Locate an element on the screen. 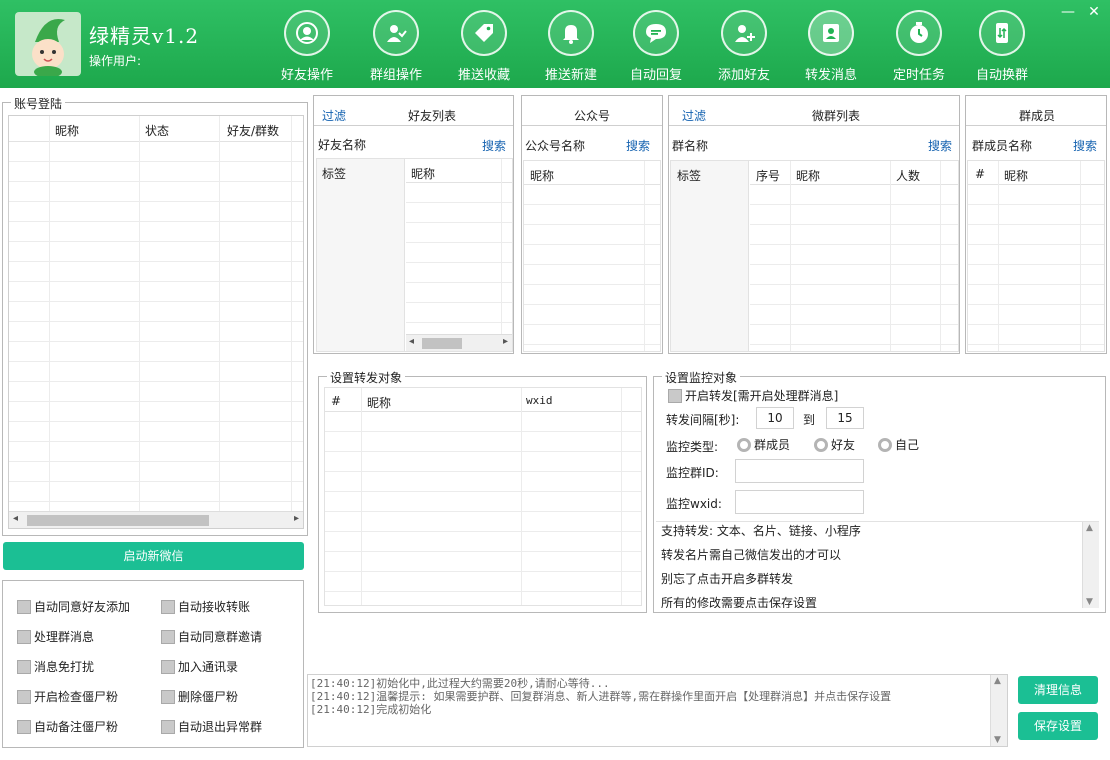 This screenshot has width=1110, height=760. monitor-target-title: 设置监控对象 is located at coordinates (701, 377).